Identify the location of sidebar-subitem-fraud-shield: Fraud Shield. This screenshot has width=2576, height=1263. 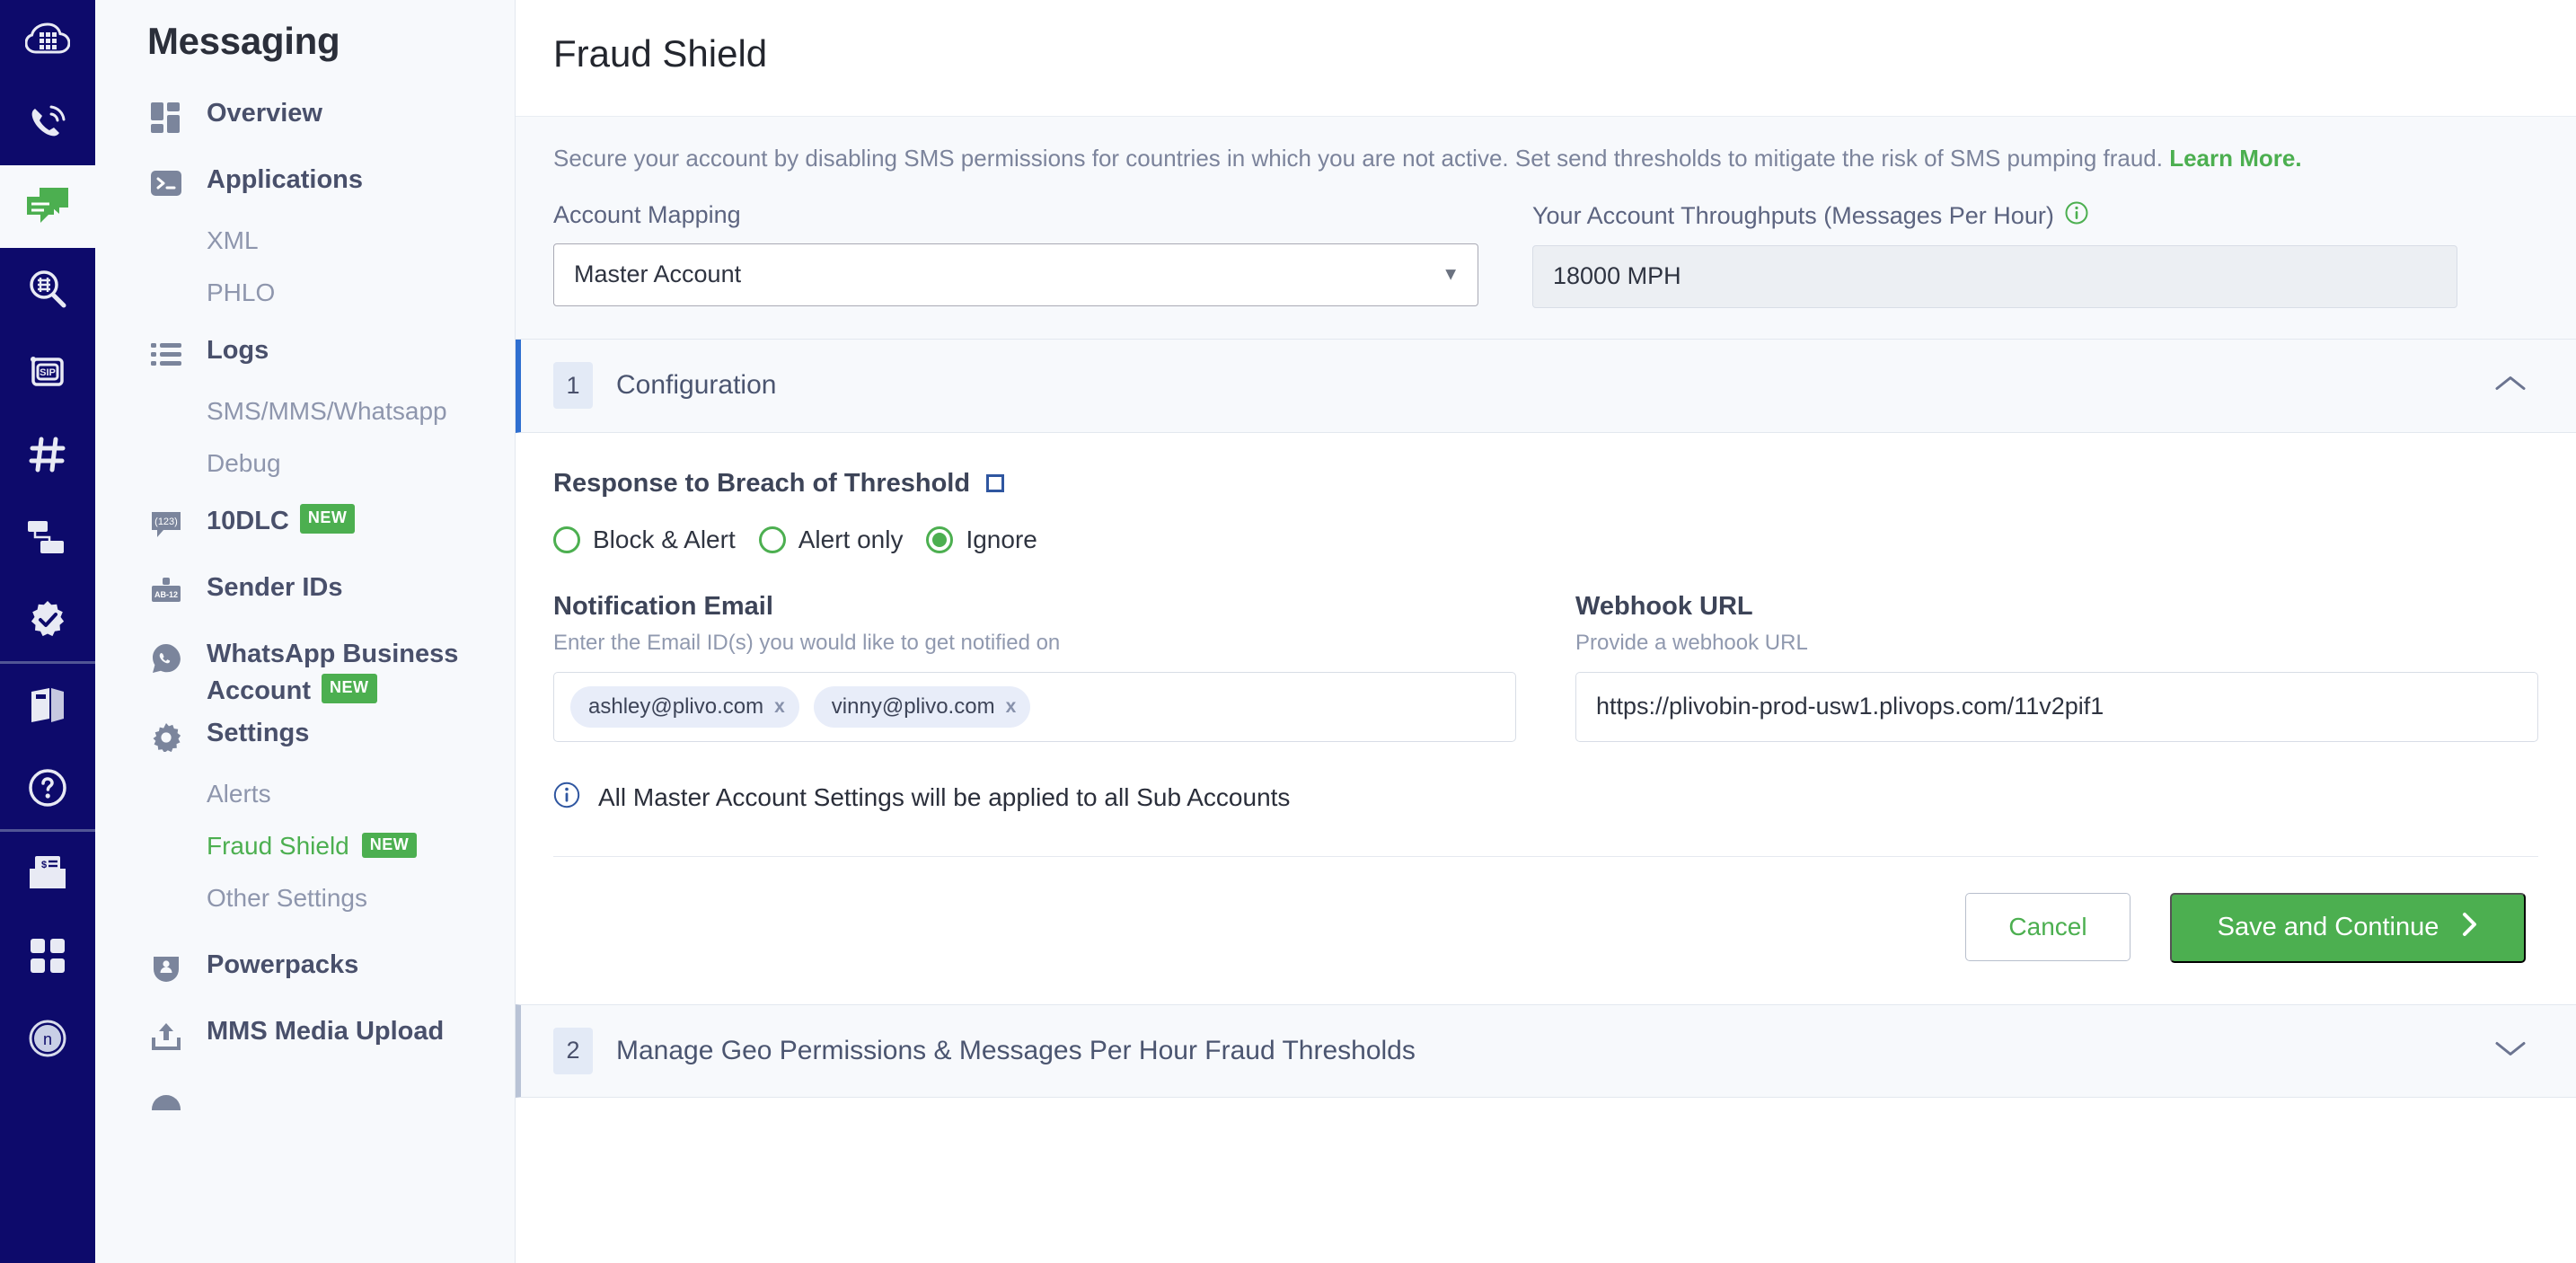
(222, 846).